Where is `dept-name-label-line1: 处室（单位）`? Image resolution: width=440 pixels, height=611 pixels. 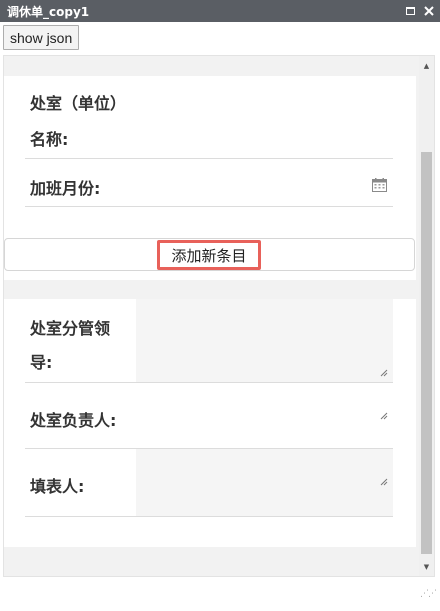 dept-name-label-line1: 处室（单位） is located at coordinates (78, 103).